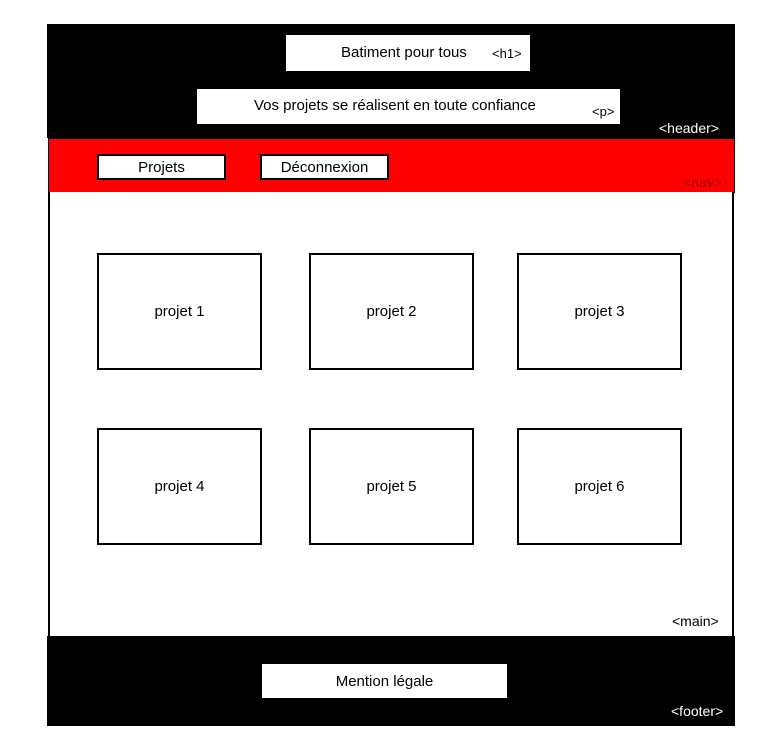 The width and height of the screenshot is (763, 756). What do you see at coordinates (603, 111) in the screenshot?
I see `p-tag-label: <p>` at bounding box center [603, 111].